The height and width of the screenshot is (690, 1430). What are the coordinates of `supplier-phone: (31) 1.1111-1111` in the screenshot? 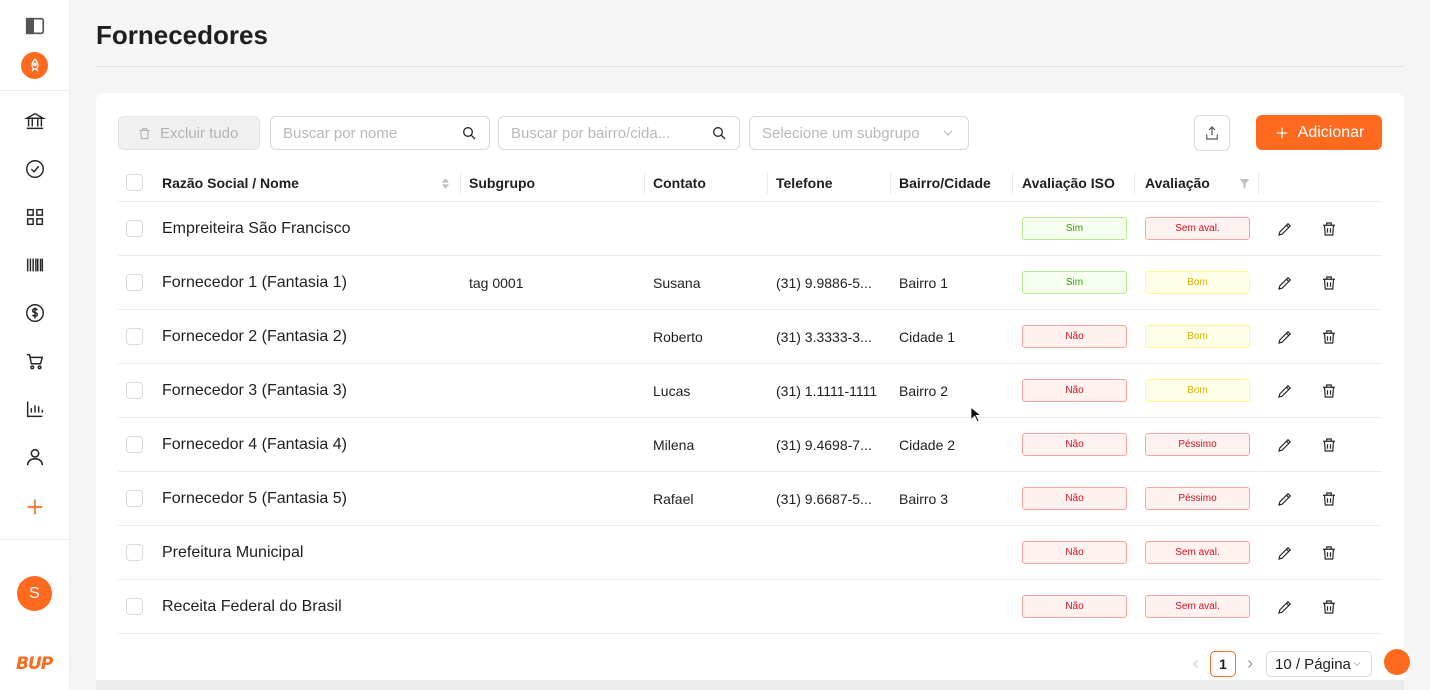 It's located at (827, 391).